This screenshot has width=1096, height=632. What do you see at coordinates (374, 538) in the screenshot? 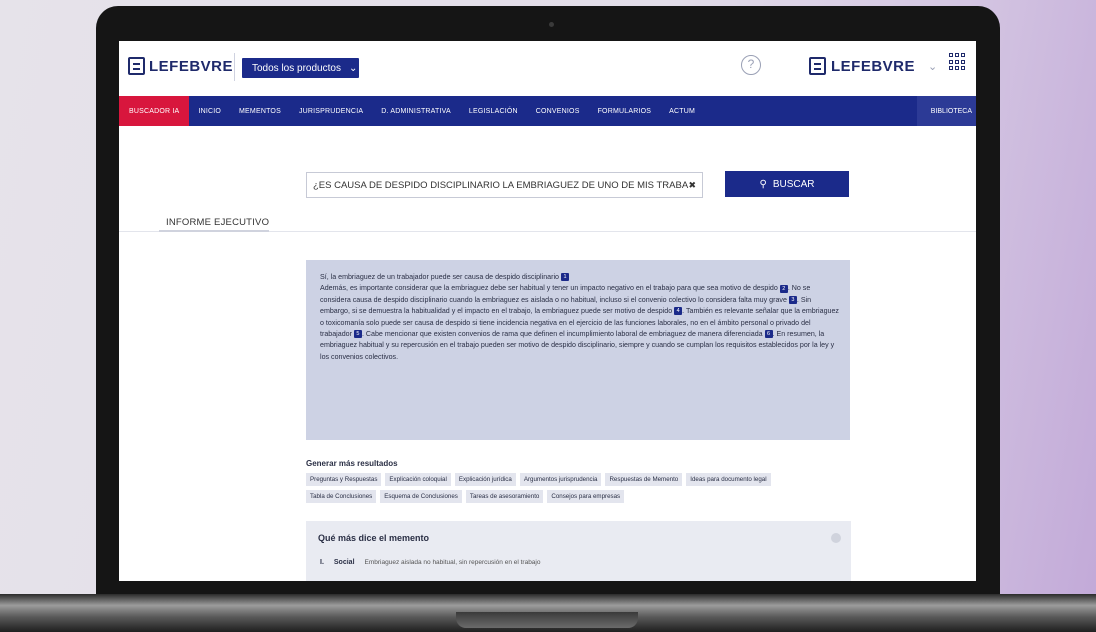
I see `memento-title: Qué más dice el memento` at bounding box center [374, 538].